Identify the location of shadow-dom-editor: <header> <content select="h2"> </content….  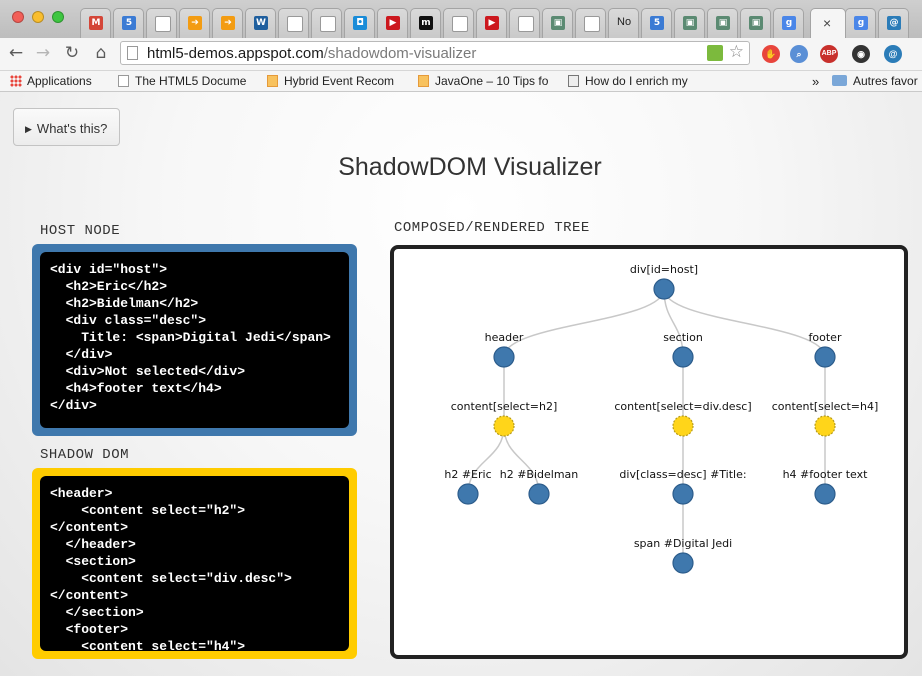
(194, 563).